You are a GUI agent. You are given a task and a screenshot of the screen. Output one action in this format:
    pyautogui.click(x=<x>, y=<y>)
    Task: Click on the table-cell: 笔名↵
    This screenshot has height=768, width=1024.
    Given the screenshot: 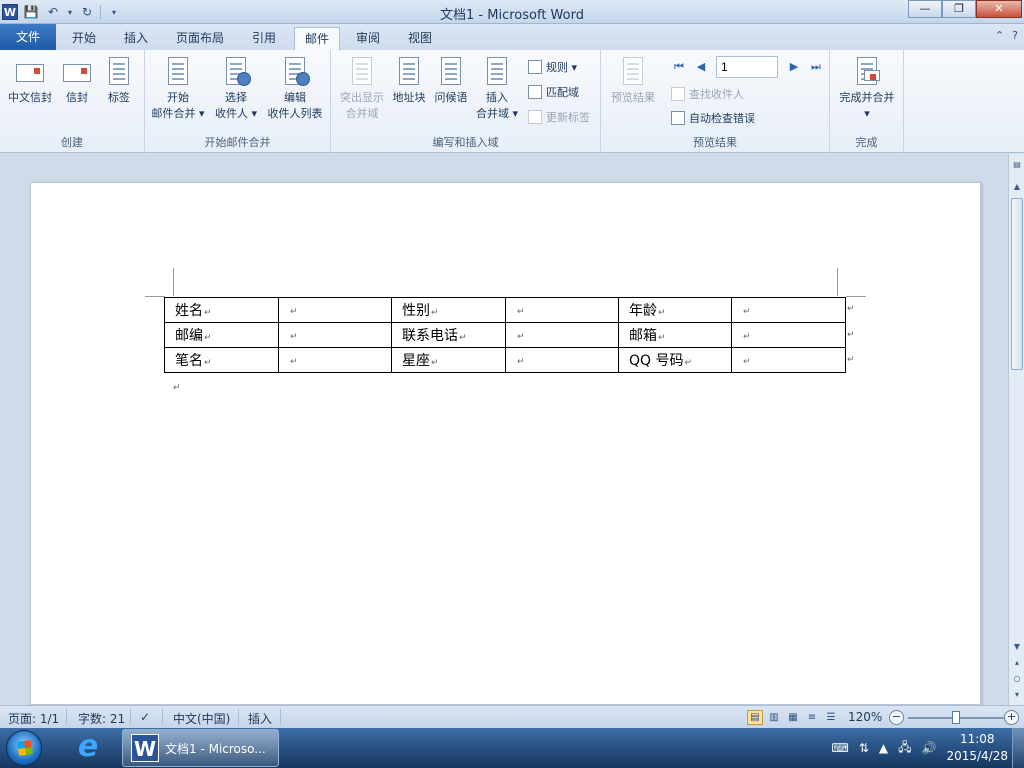 What is the action you would take?
    pyautogui.click(x=221, y=360)
    